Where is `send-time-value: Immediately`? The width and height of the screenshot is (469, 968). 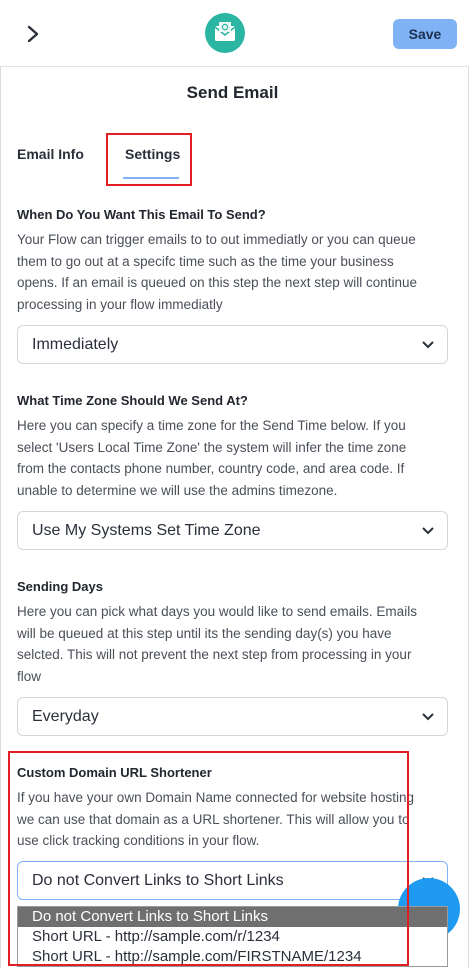
send-time-value: Immediately is located at coordinates (75, 344).